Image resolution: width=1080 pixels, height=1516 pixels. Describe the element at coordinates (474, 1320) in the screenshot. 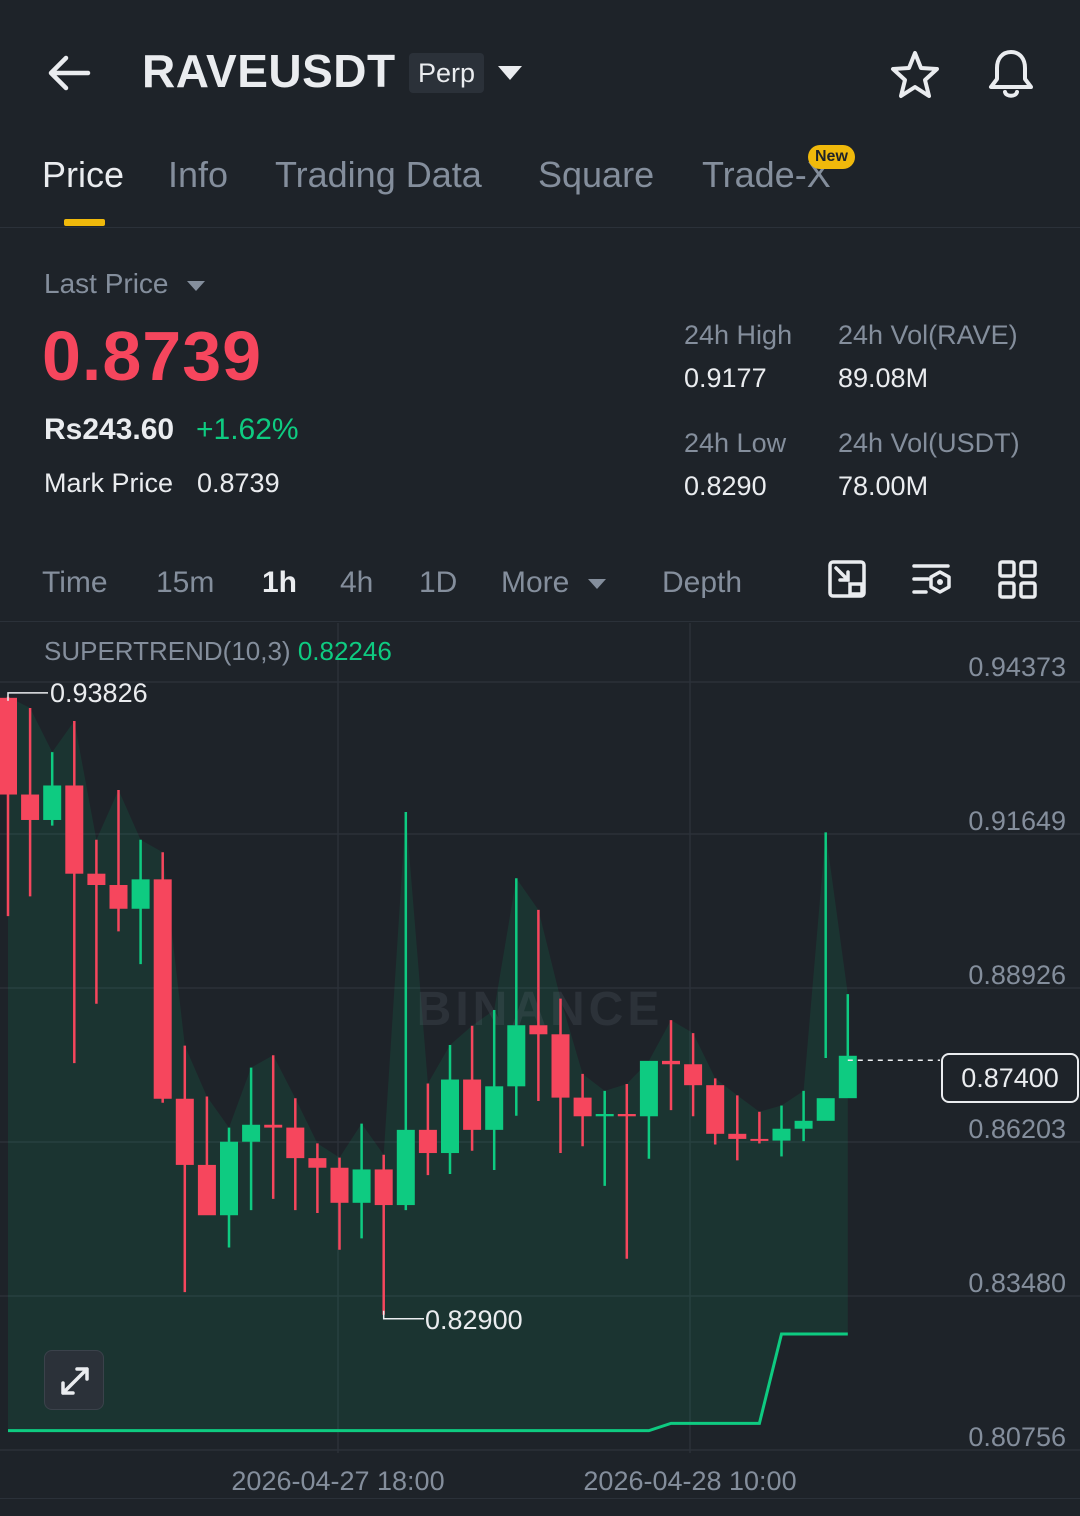

I see `low-annotation-label: 0.82900` at that location.